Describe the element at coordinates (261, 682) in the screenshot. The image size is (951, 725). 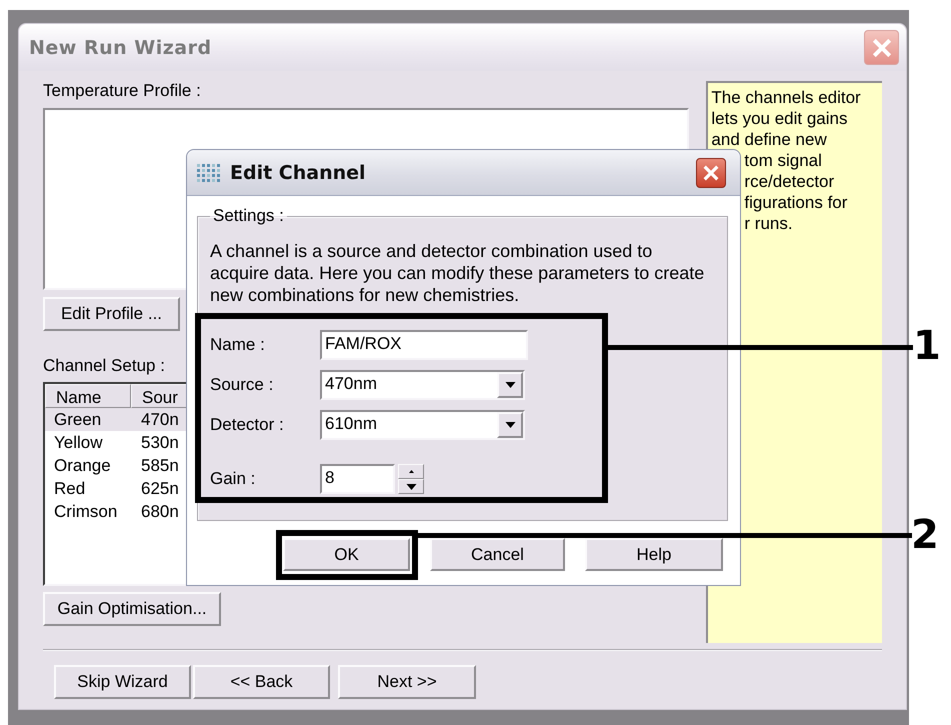
I see `wizard-button: << Back` at that location.